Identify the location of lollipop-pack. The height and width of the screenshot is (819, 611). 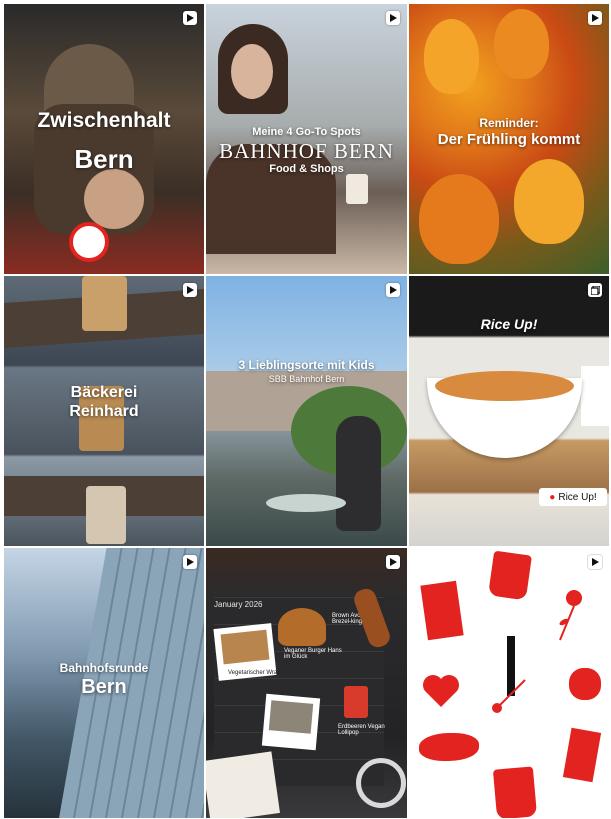
(356, 702).